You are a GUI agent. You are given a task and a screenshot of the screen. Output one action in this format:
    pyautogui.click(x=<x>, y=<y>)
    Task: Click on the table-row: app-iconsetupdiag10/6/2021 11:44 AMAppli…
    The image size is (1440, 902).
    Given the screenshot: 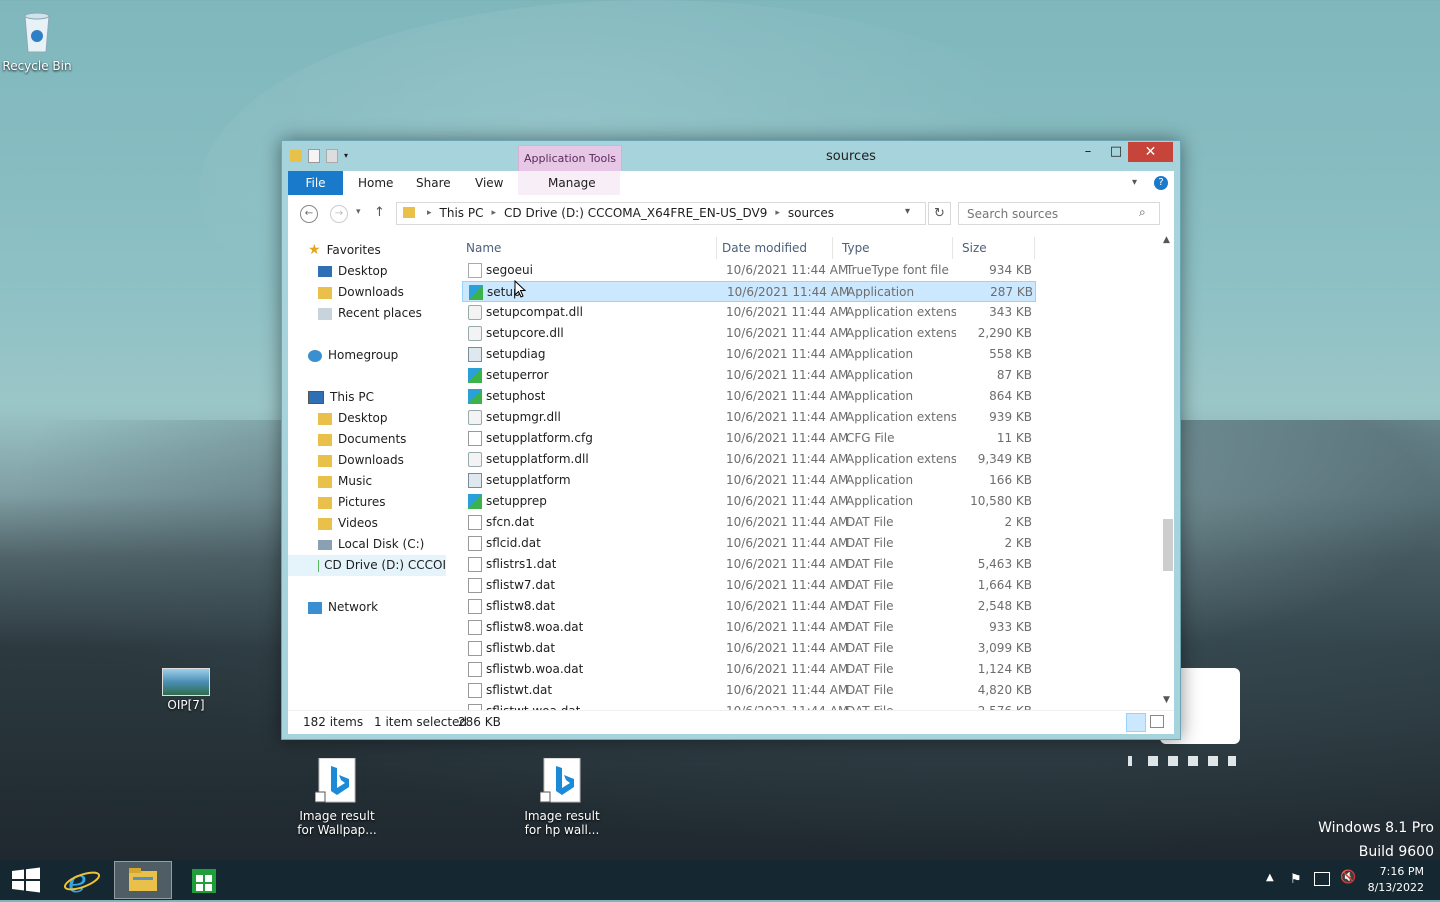 What is the action you would take?
    pyautogui.click(x=749, y=354)
    